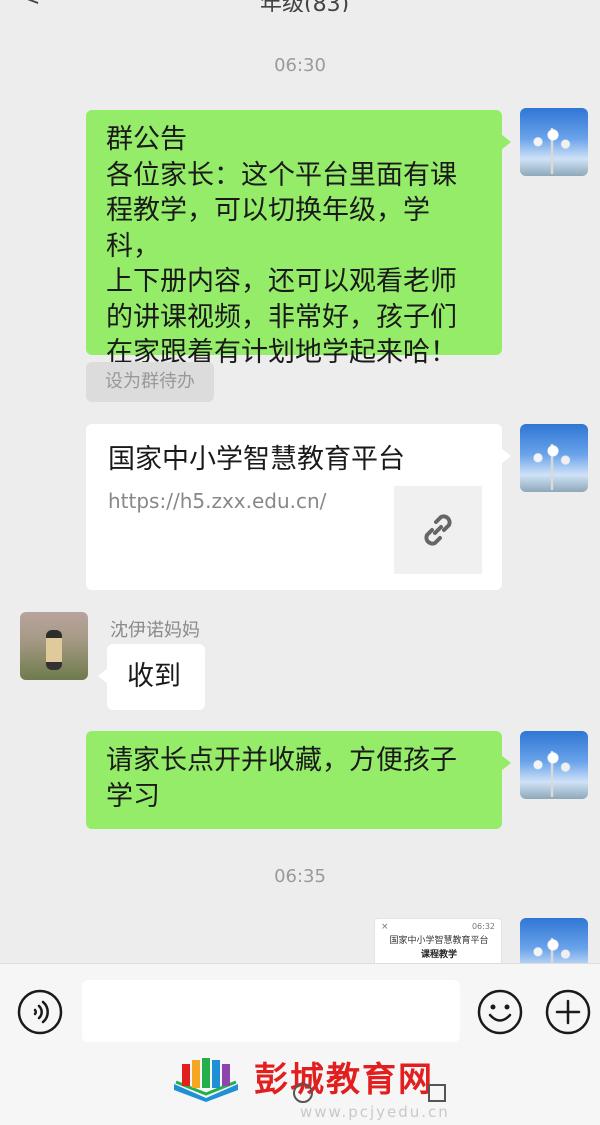 This screenshot has width=600, height=1125. Describe the element at coordinates (151, 677) in the screenshot. I see `message-bubble: 收到` at that location.